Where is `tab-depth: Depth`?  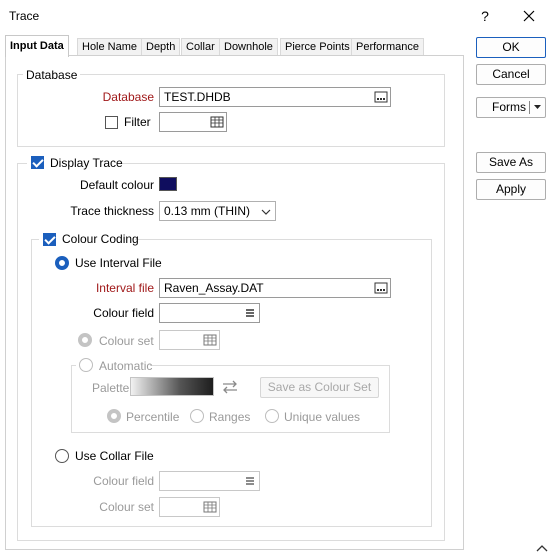
tab-depth: Depth is located at coordinates (161, 47).